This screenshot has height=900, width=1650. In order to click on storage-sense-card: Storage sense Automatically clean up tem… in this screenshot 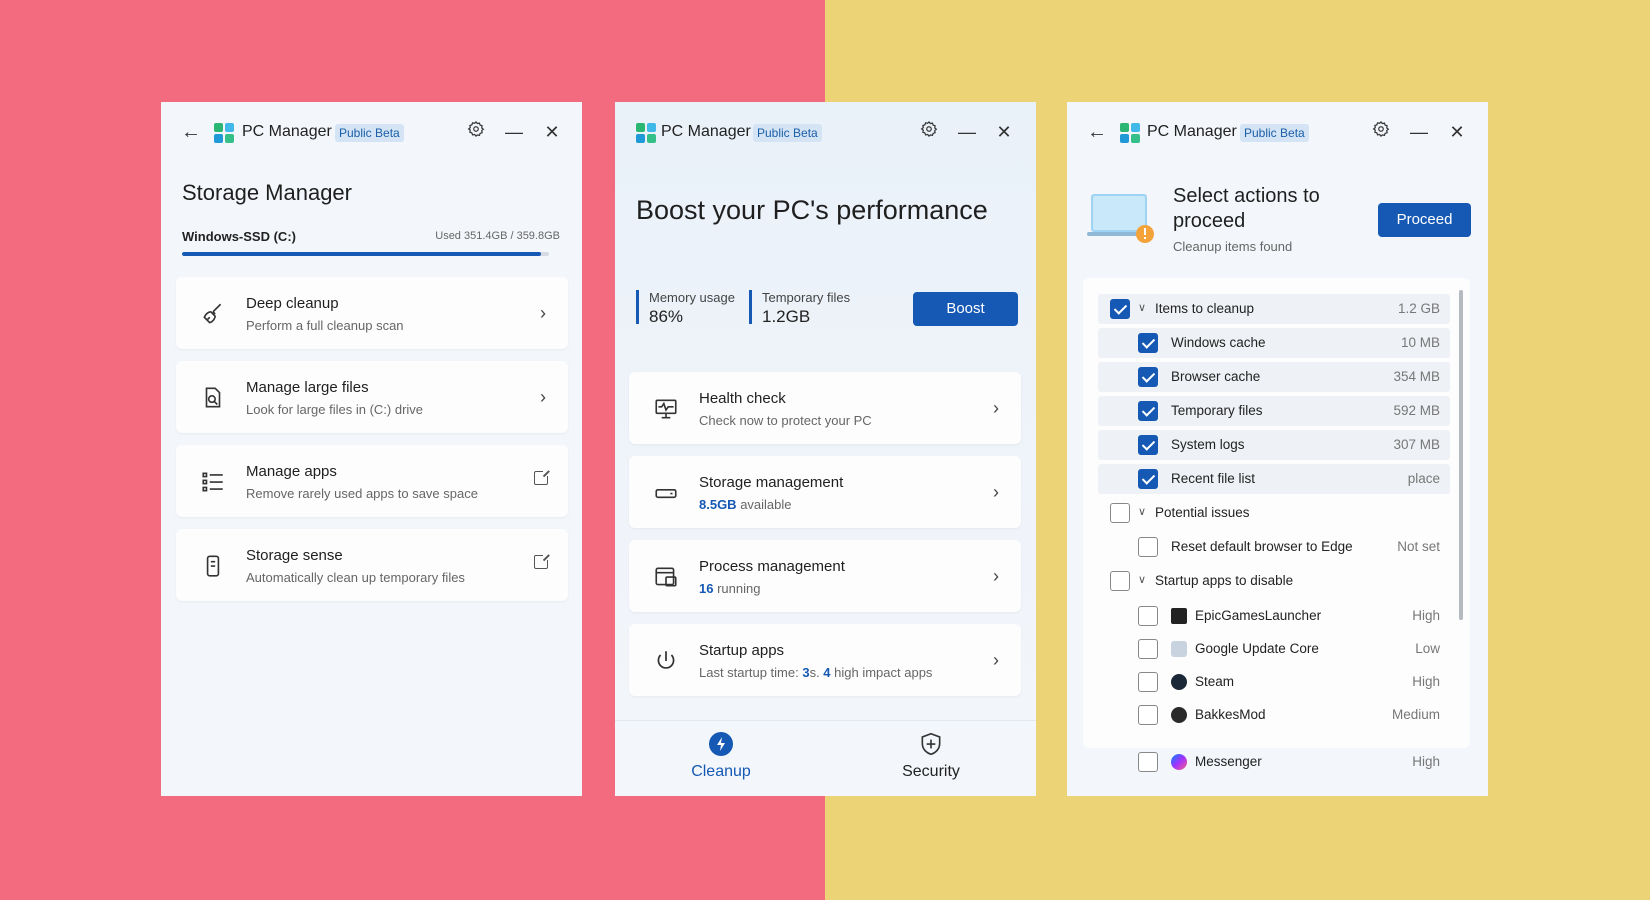, I will do `click(372, 565)`.